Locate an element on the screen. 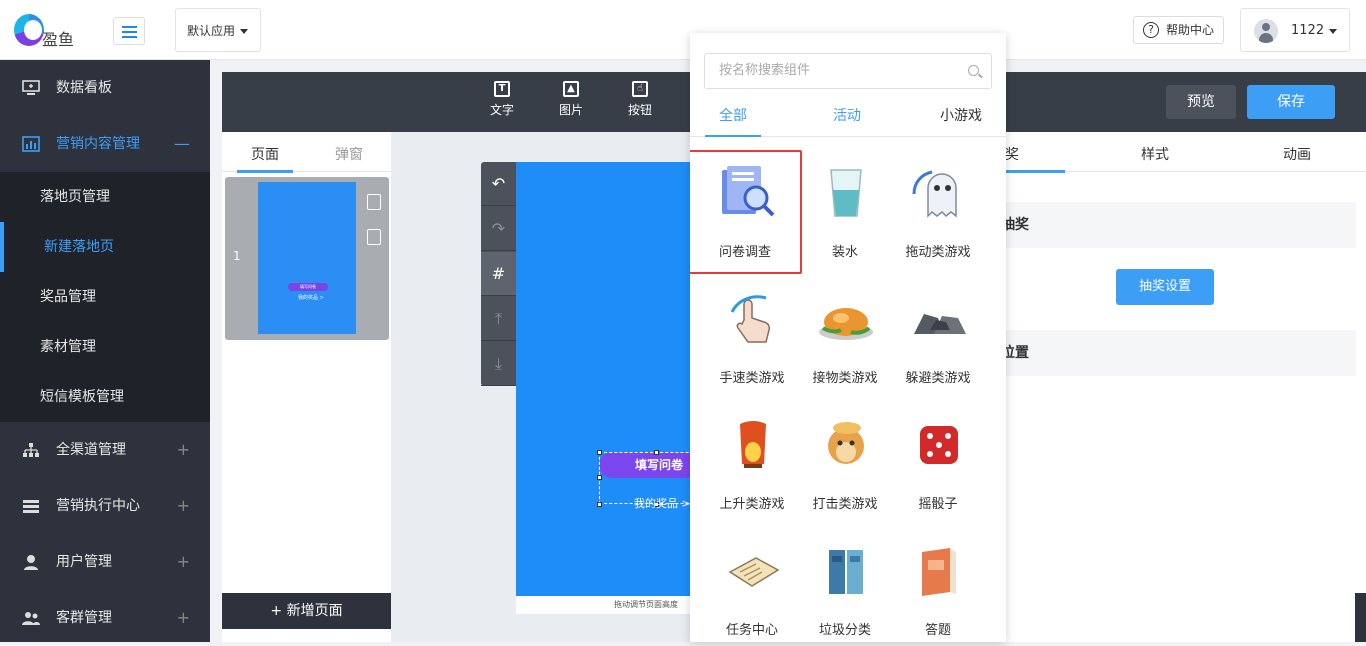 The height and width of the screenshot is (646, 1366). tab-minigame: 小游戏 is located at coordinates (961, 115).